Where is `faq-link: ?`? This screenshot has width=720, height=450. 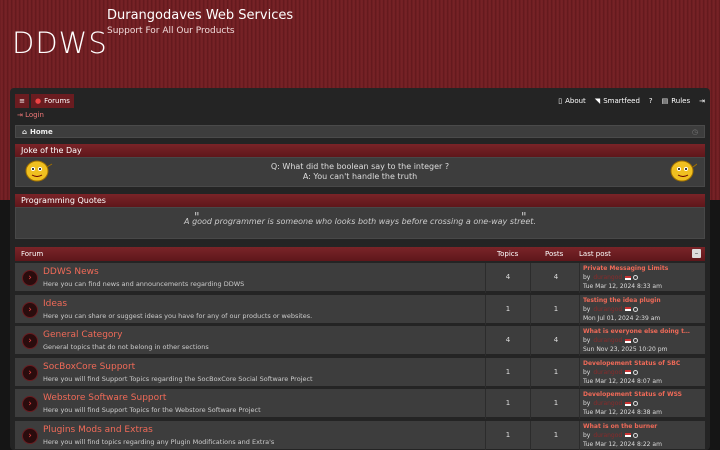 faq-link: ? is located at coordinates (651, 101).